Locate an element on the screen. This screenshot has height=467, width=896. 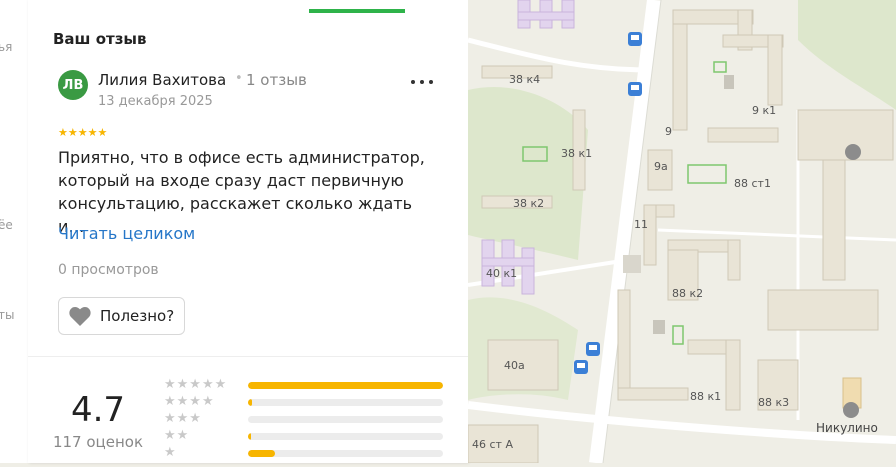
map-label: 40а is located at coordinates (514, 365).